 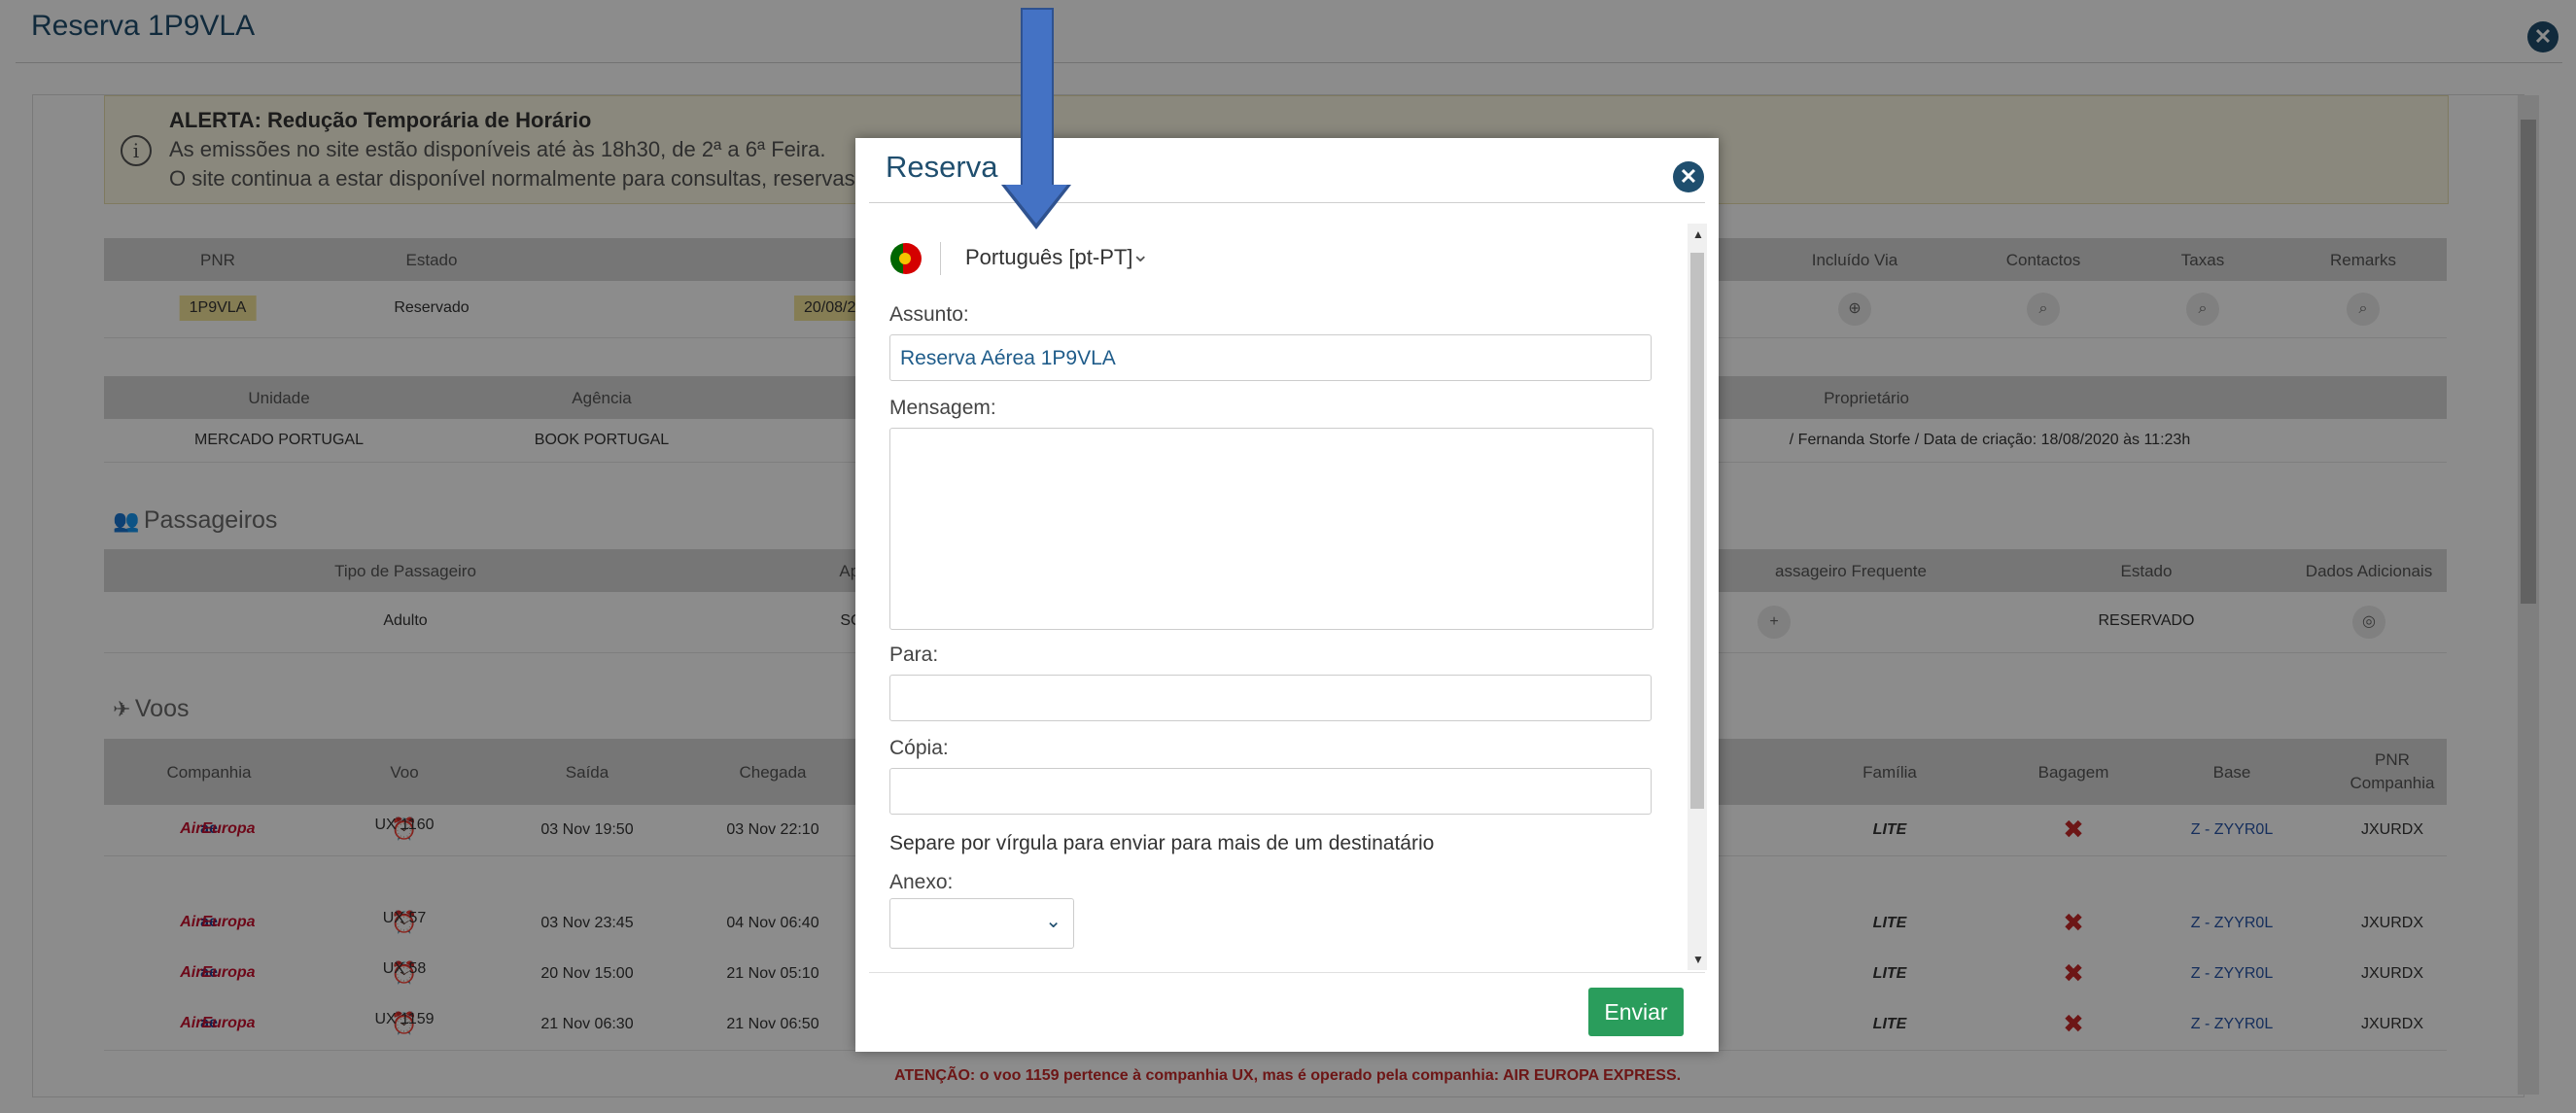 I want to click on cc-label: Cópia:, so click(x=919, y=748).